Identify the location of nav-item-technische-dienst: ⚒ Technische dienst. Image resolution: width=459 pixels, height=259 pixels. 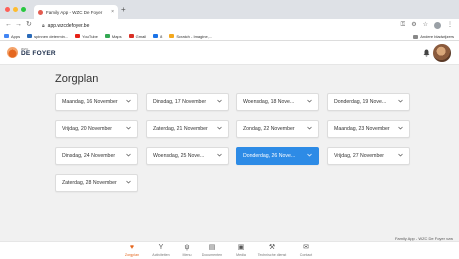
(272, 250).